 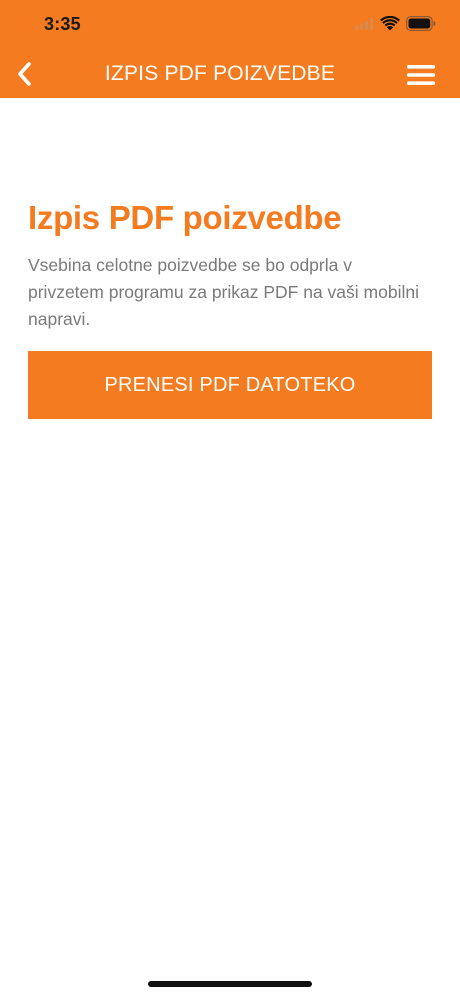 What do you see at coordinates (62, 24) in the screenshot?
I see `status-time: 3:35` at bounding box center [62, 24].